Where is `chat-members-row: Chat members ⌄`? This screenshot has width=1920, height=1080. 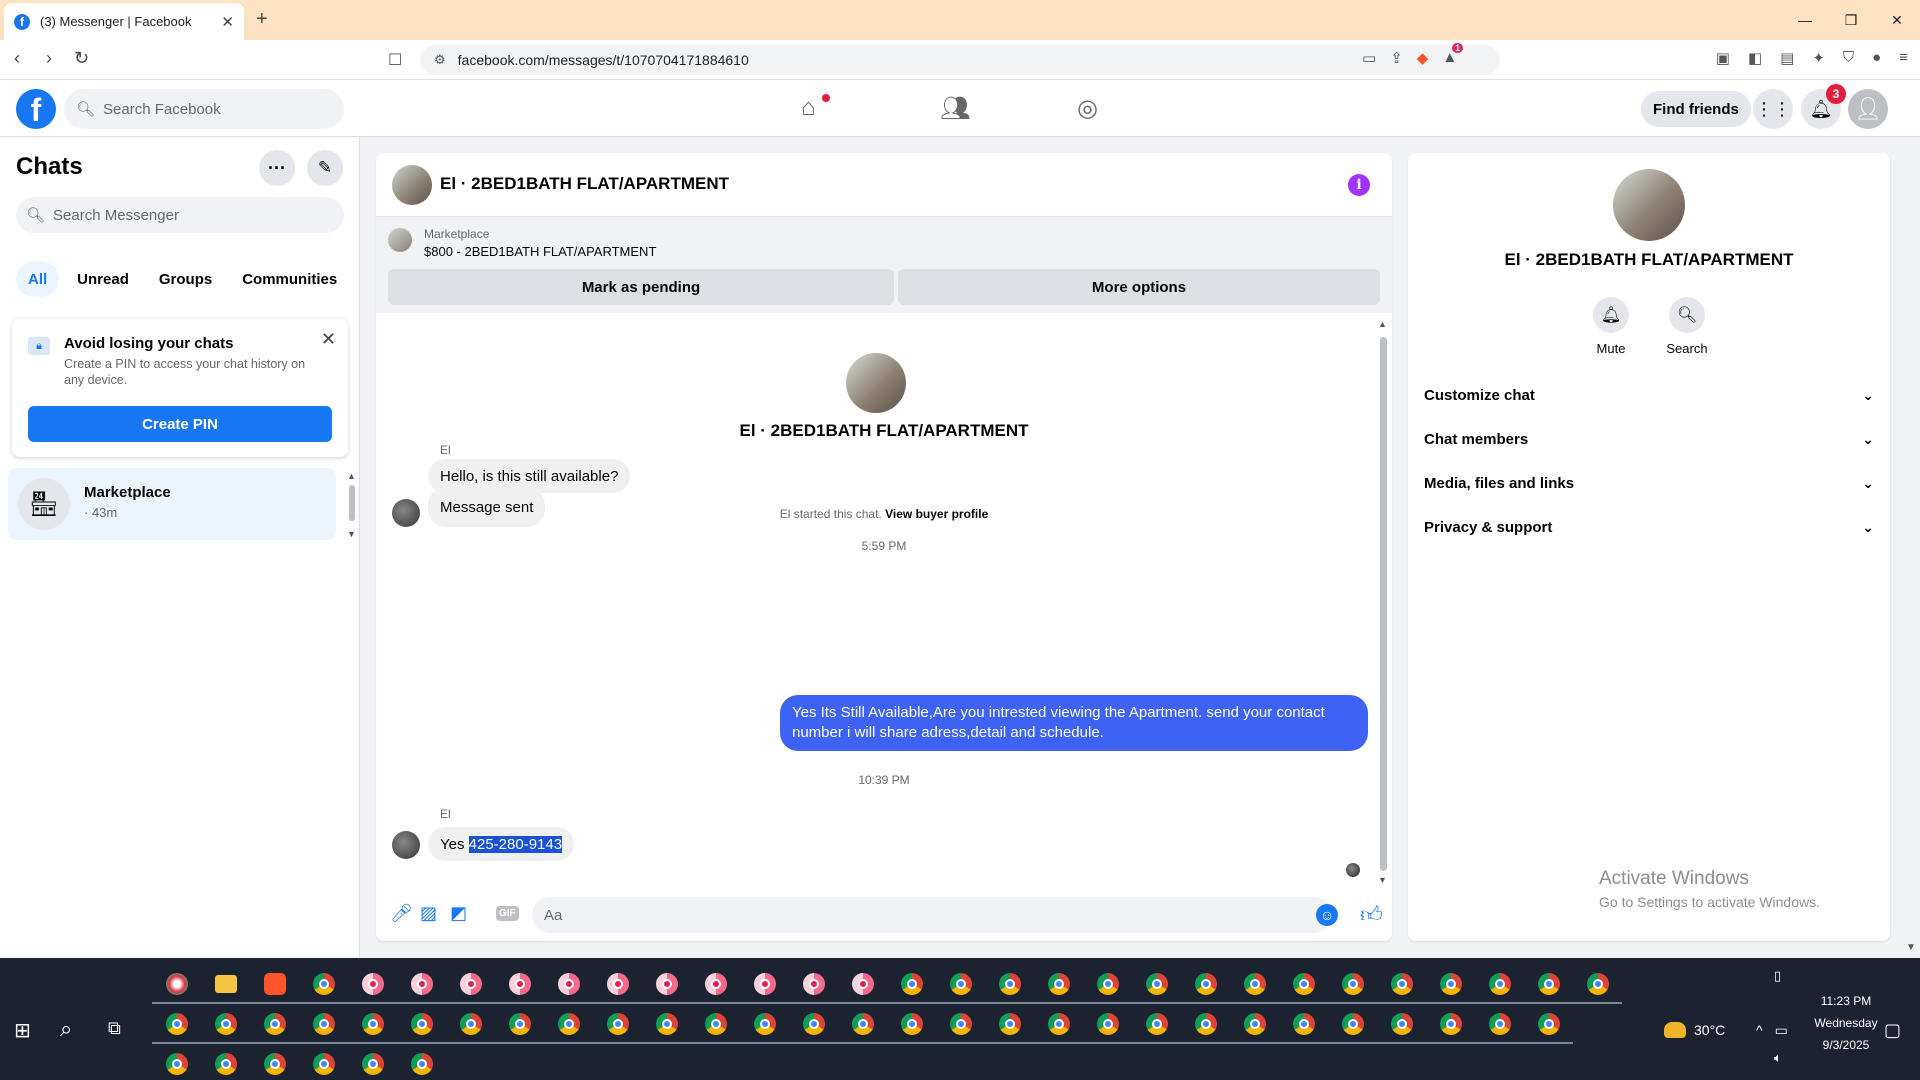 chat-members-row: Chat members ⌄ is located at coordinates (1649, 439).